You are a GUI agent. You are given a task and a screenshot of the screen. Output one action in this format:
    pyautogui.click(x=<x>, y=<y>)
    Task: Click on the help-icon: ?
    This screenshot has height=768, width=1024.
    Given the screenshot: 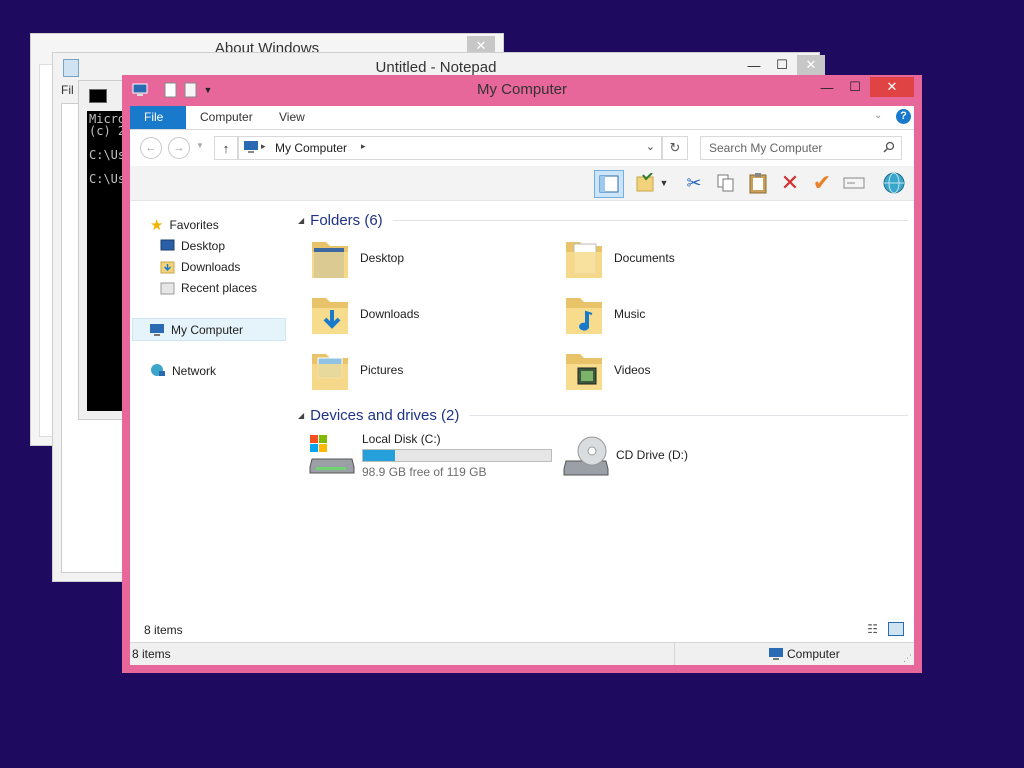 What is the action you would take?
    pyautogui.click(x=903, y=116)
    